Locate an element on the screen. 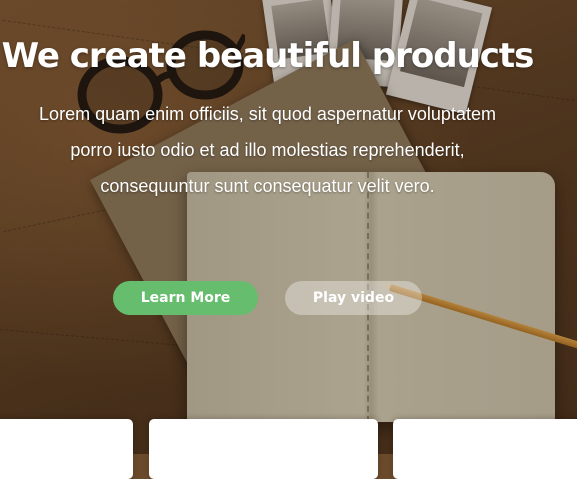 This screenshot has height=479, width=577. play-video-button: Play video is located at coordinates (353, 298).